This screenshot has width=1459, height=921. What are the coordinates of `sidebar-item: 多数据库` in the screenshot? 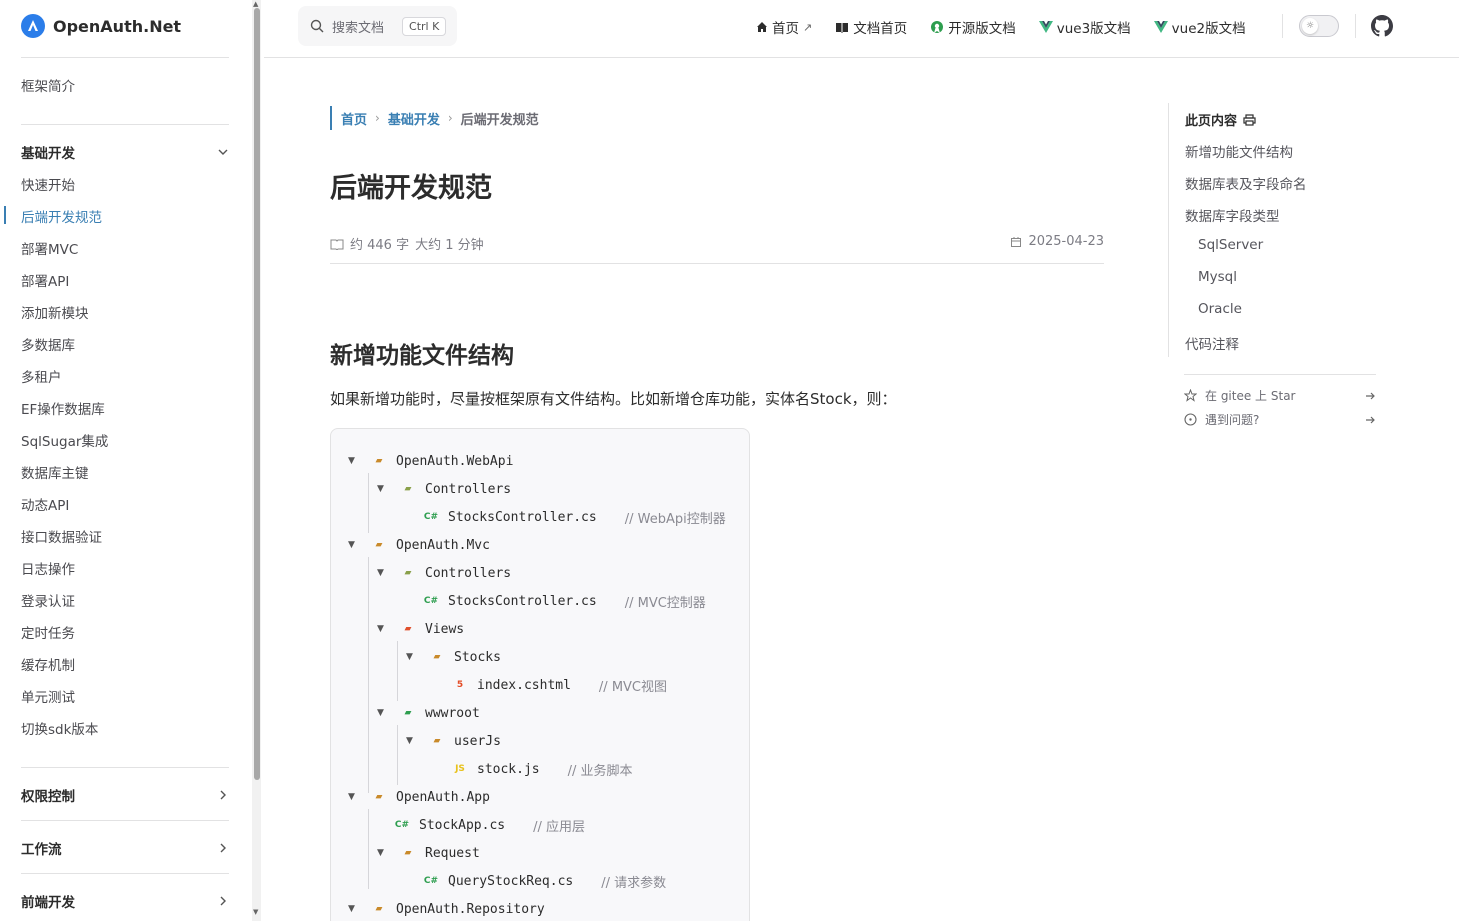 It's located at (48, 344).